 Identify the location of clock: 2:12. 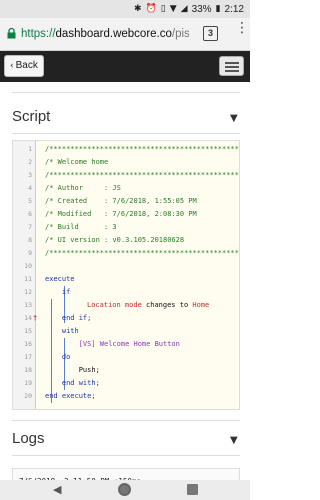
(234, 9).